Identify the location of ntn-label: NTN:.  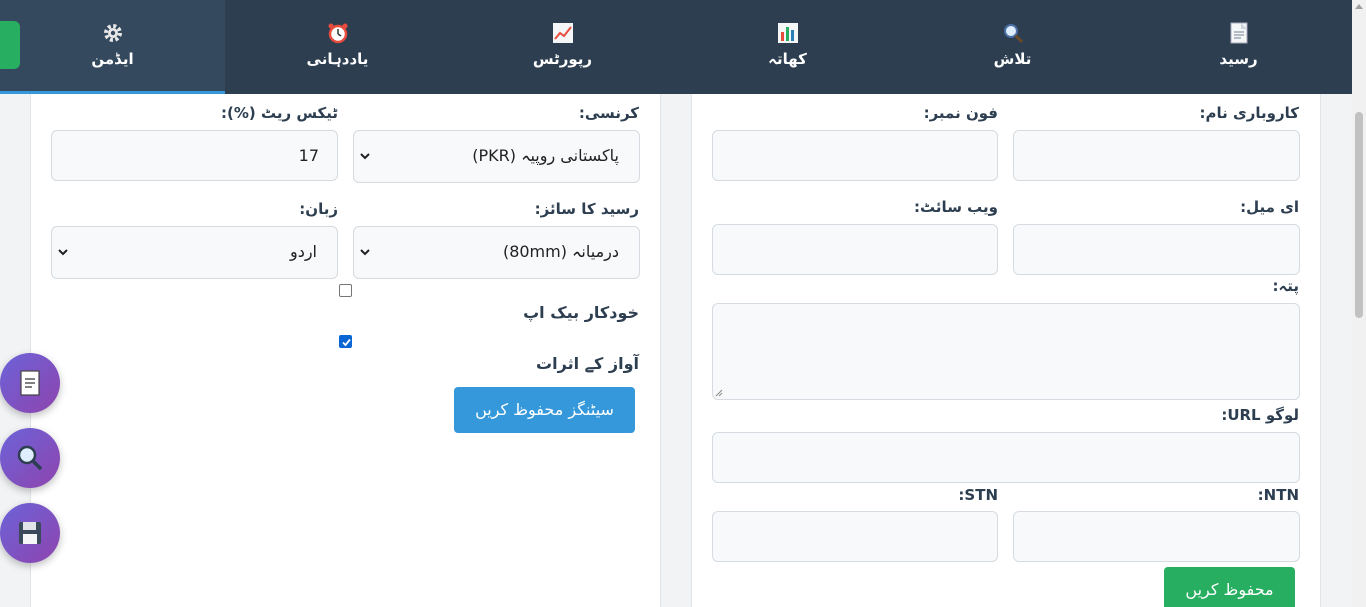
(1278, 495).